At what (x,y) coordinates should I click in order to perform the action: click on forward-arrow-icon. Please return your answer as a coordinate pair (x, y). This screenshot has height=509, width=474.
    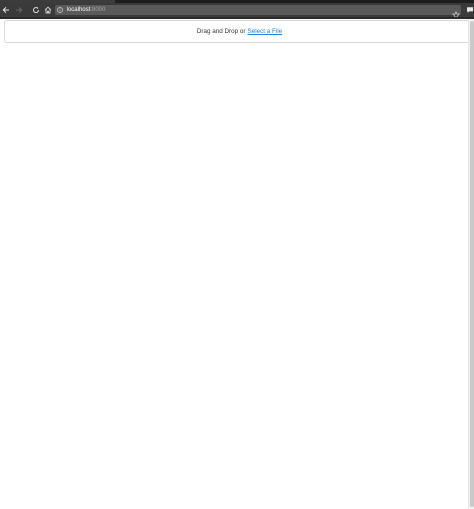
    Looking at the image, I should click on (19, 10).